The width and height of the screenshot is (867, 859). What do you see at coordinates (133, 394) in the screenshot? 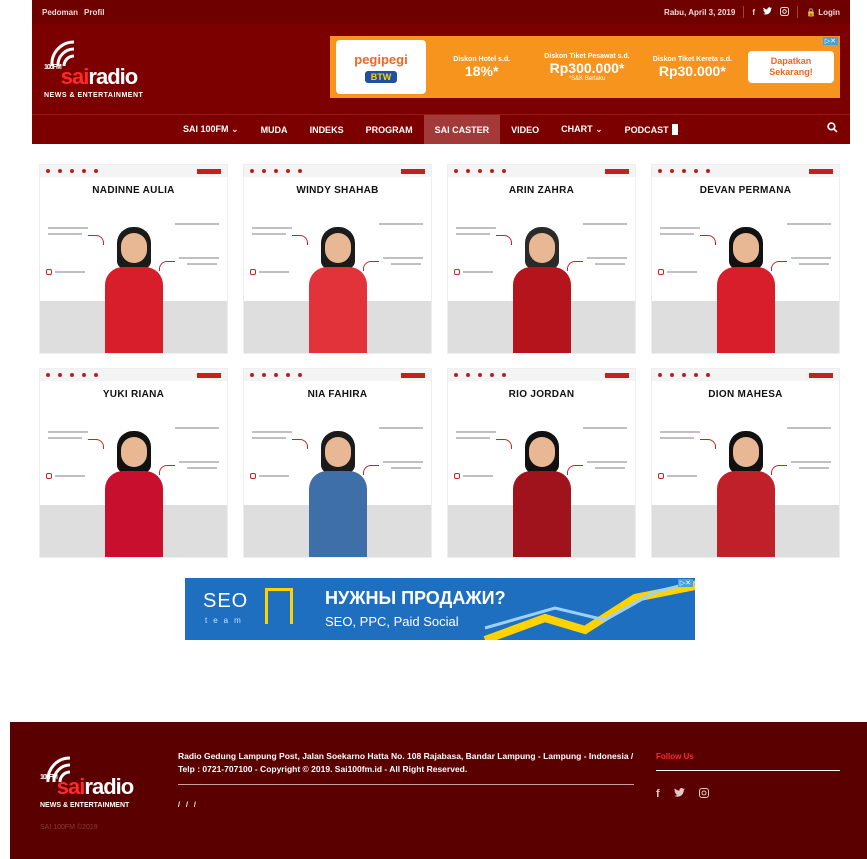
I see `caster-name: YUKI RIANA` at bounding box center [133, 394].